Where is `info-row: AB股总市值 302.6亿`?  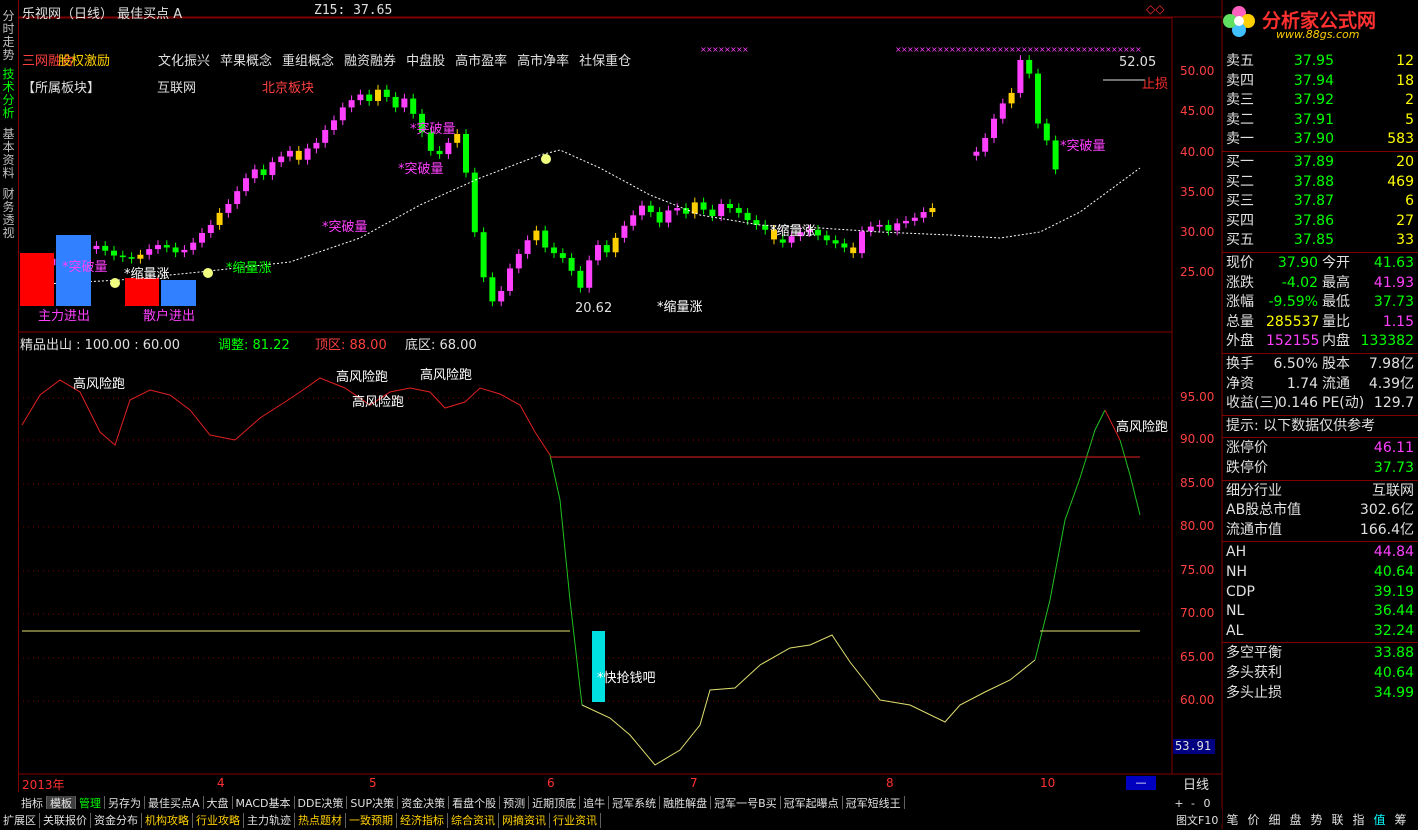
info-row: AB股总市值 302.6亿 is located at coordinates (1320, 510).